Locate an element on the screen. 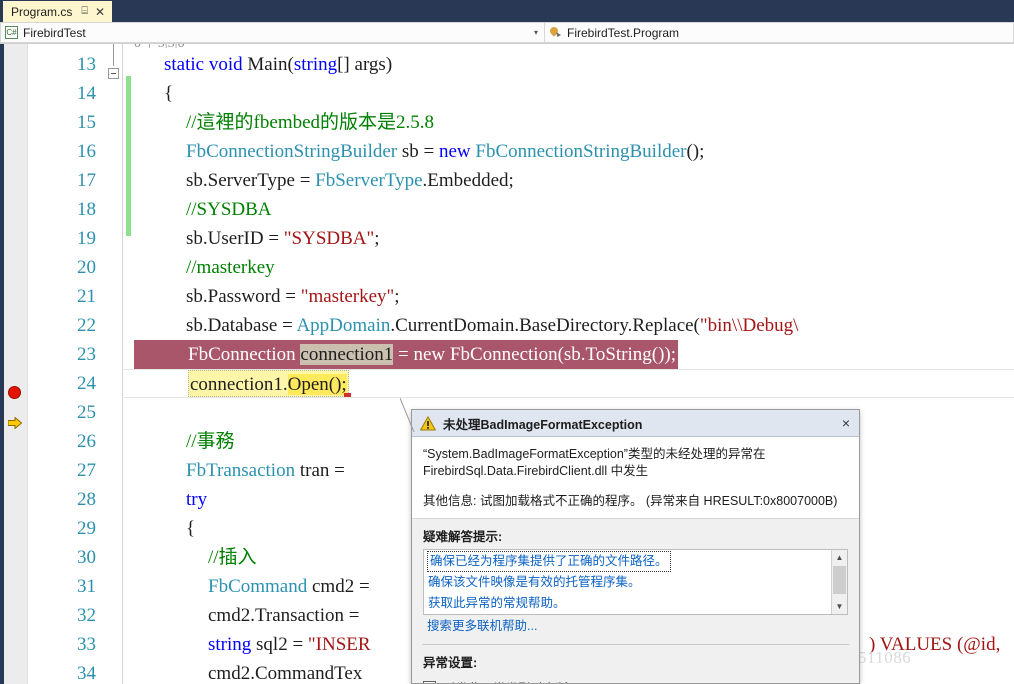  code-line: //插入 is located at coordinates (232, 557).